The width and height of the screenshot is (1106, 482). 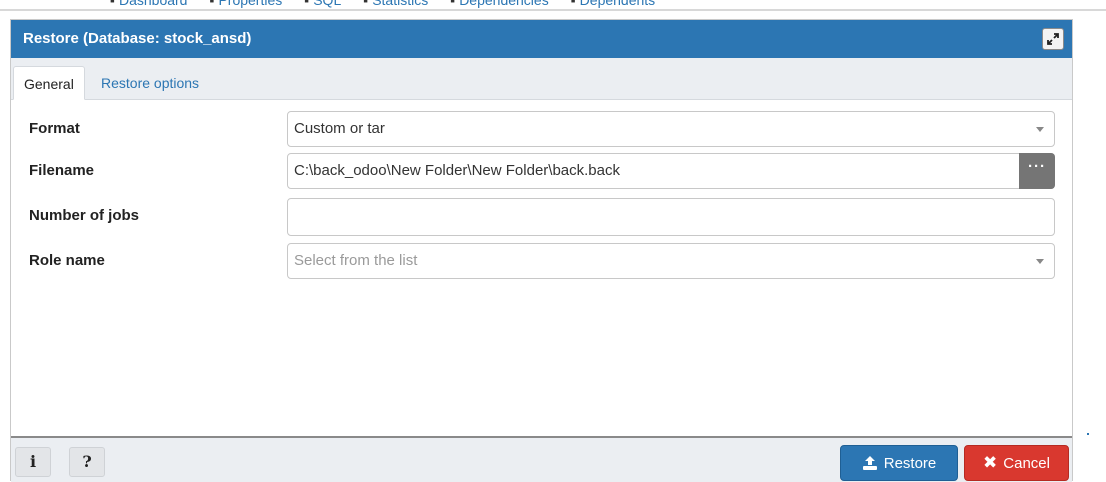 I want to click on bg-tab-dashboard: ▪ Dashboard, so click(x=148, y=4).